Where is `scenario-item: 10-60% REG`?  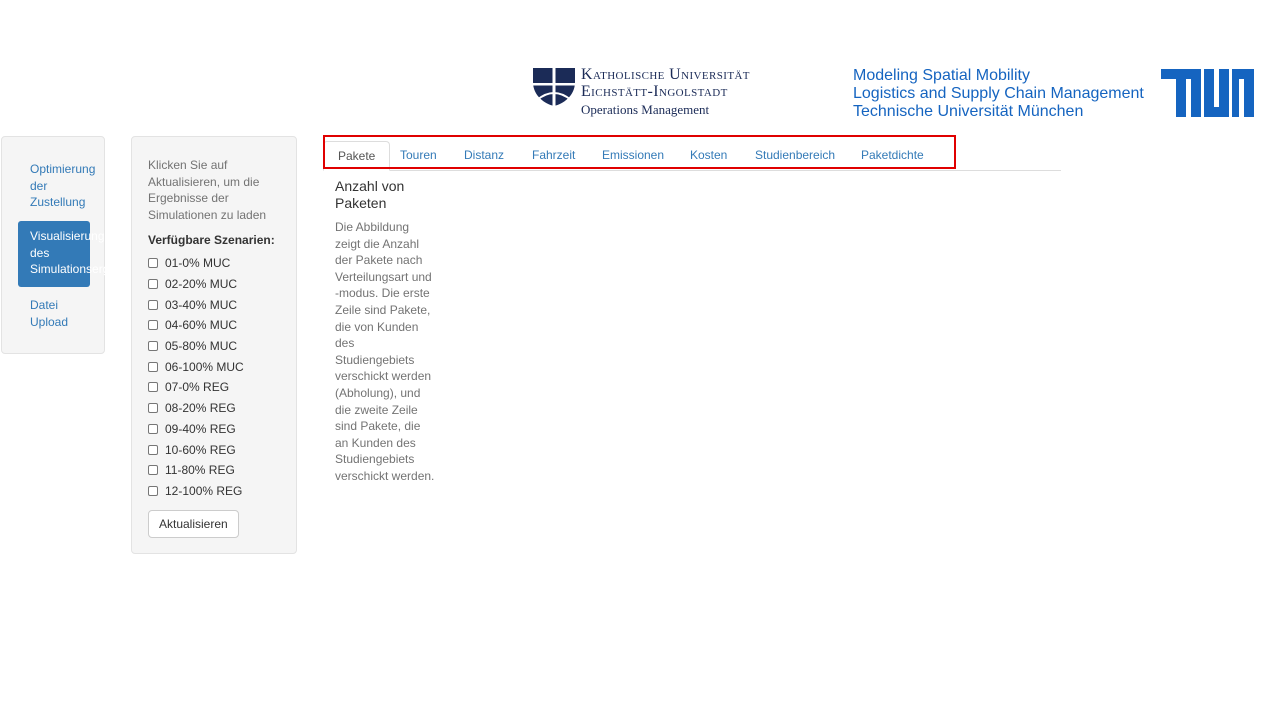
scenario-item: 10-60% REG is located at coordinates (196, 449).